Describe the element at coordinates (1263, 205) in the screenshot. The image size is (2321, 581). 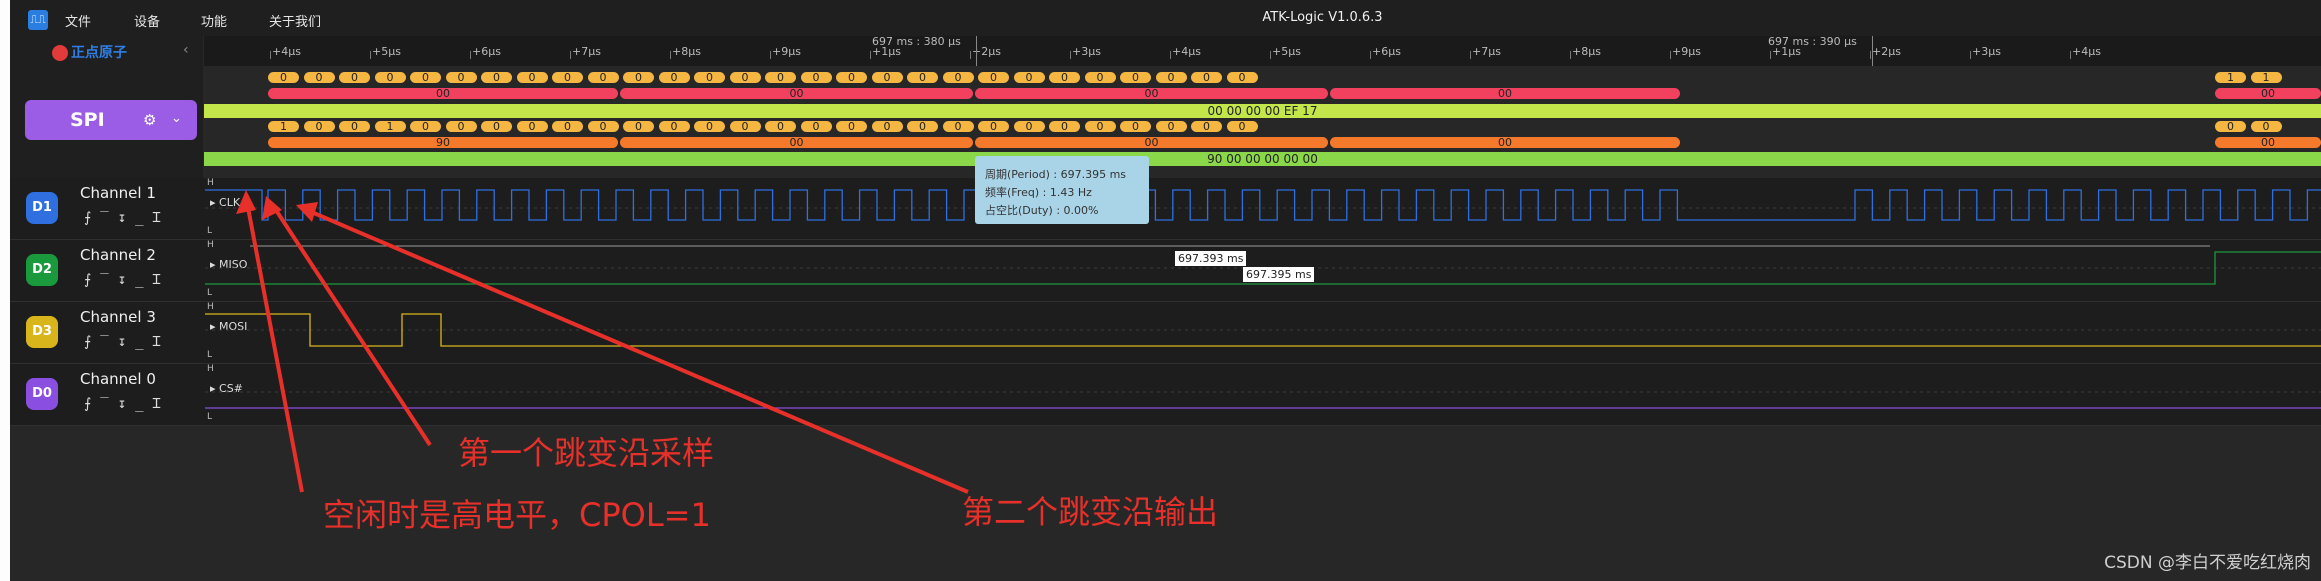
I see `clk-waveform` at that location.